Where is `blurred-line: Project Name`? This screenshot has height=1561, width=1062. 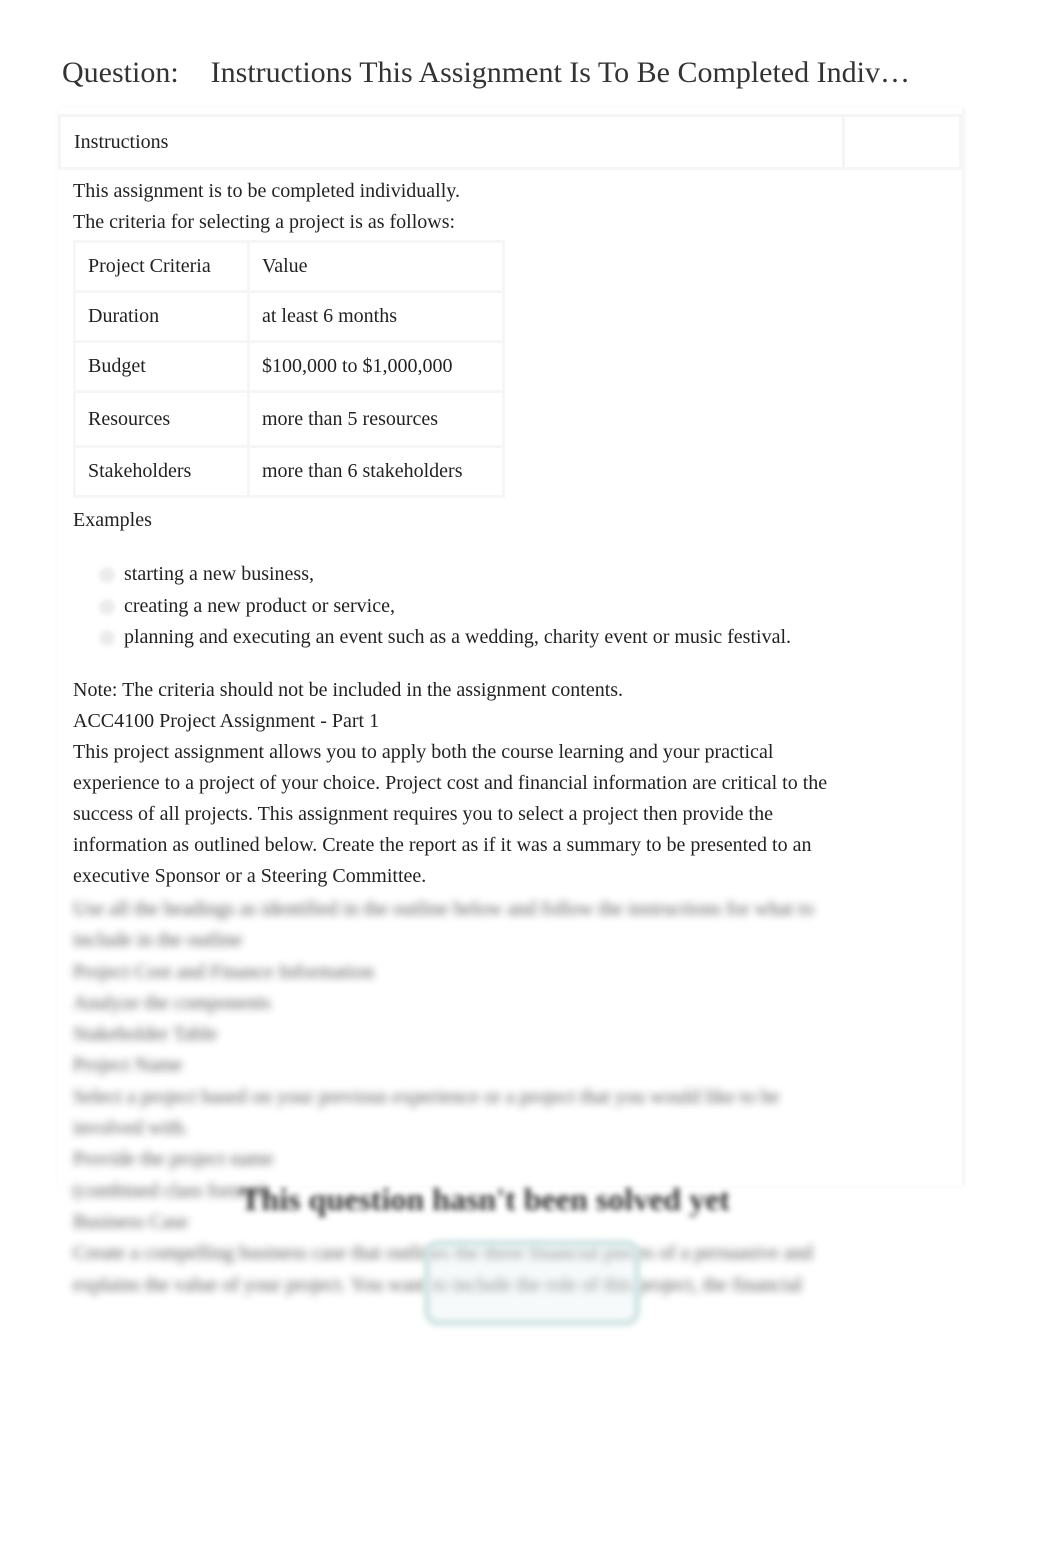 blurred-line: Project Name is located at coordinates (128, 1065).